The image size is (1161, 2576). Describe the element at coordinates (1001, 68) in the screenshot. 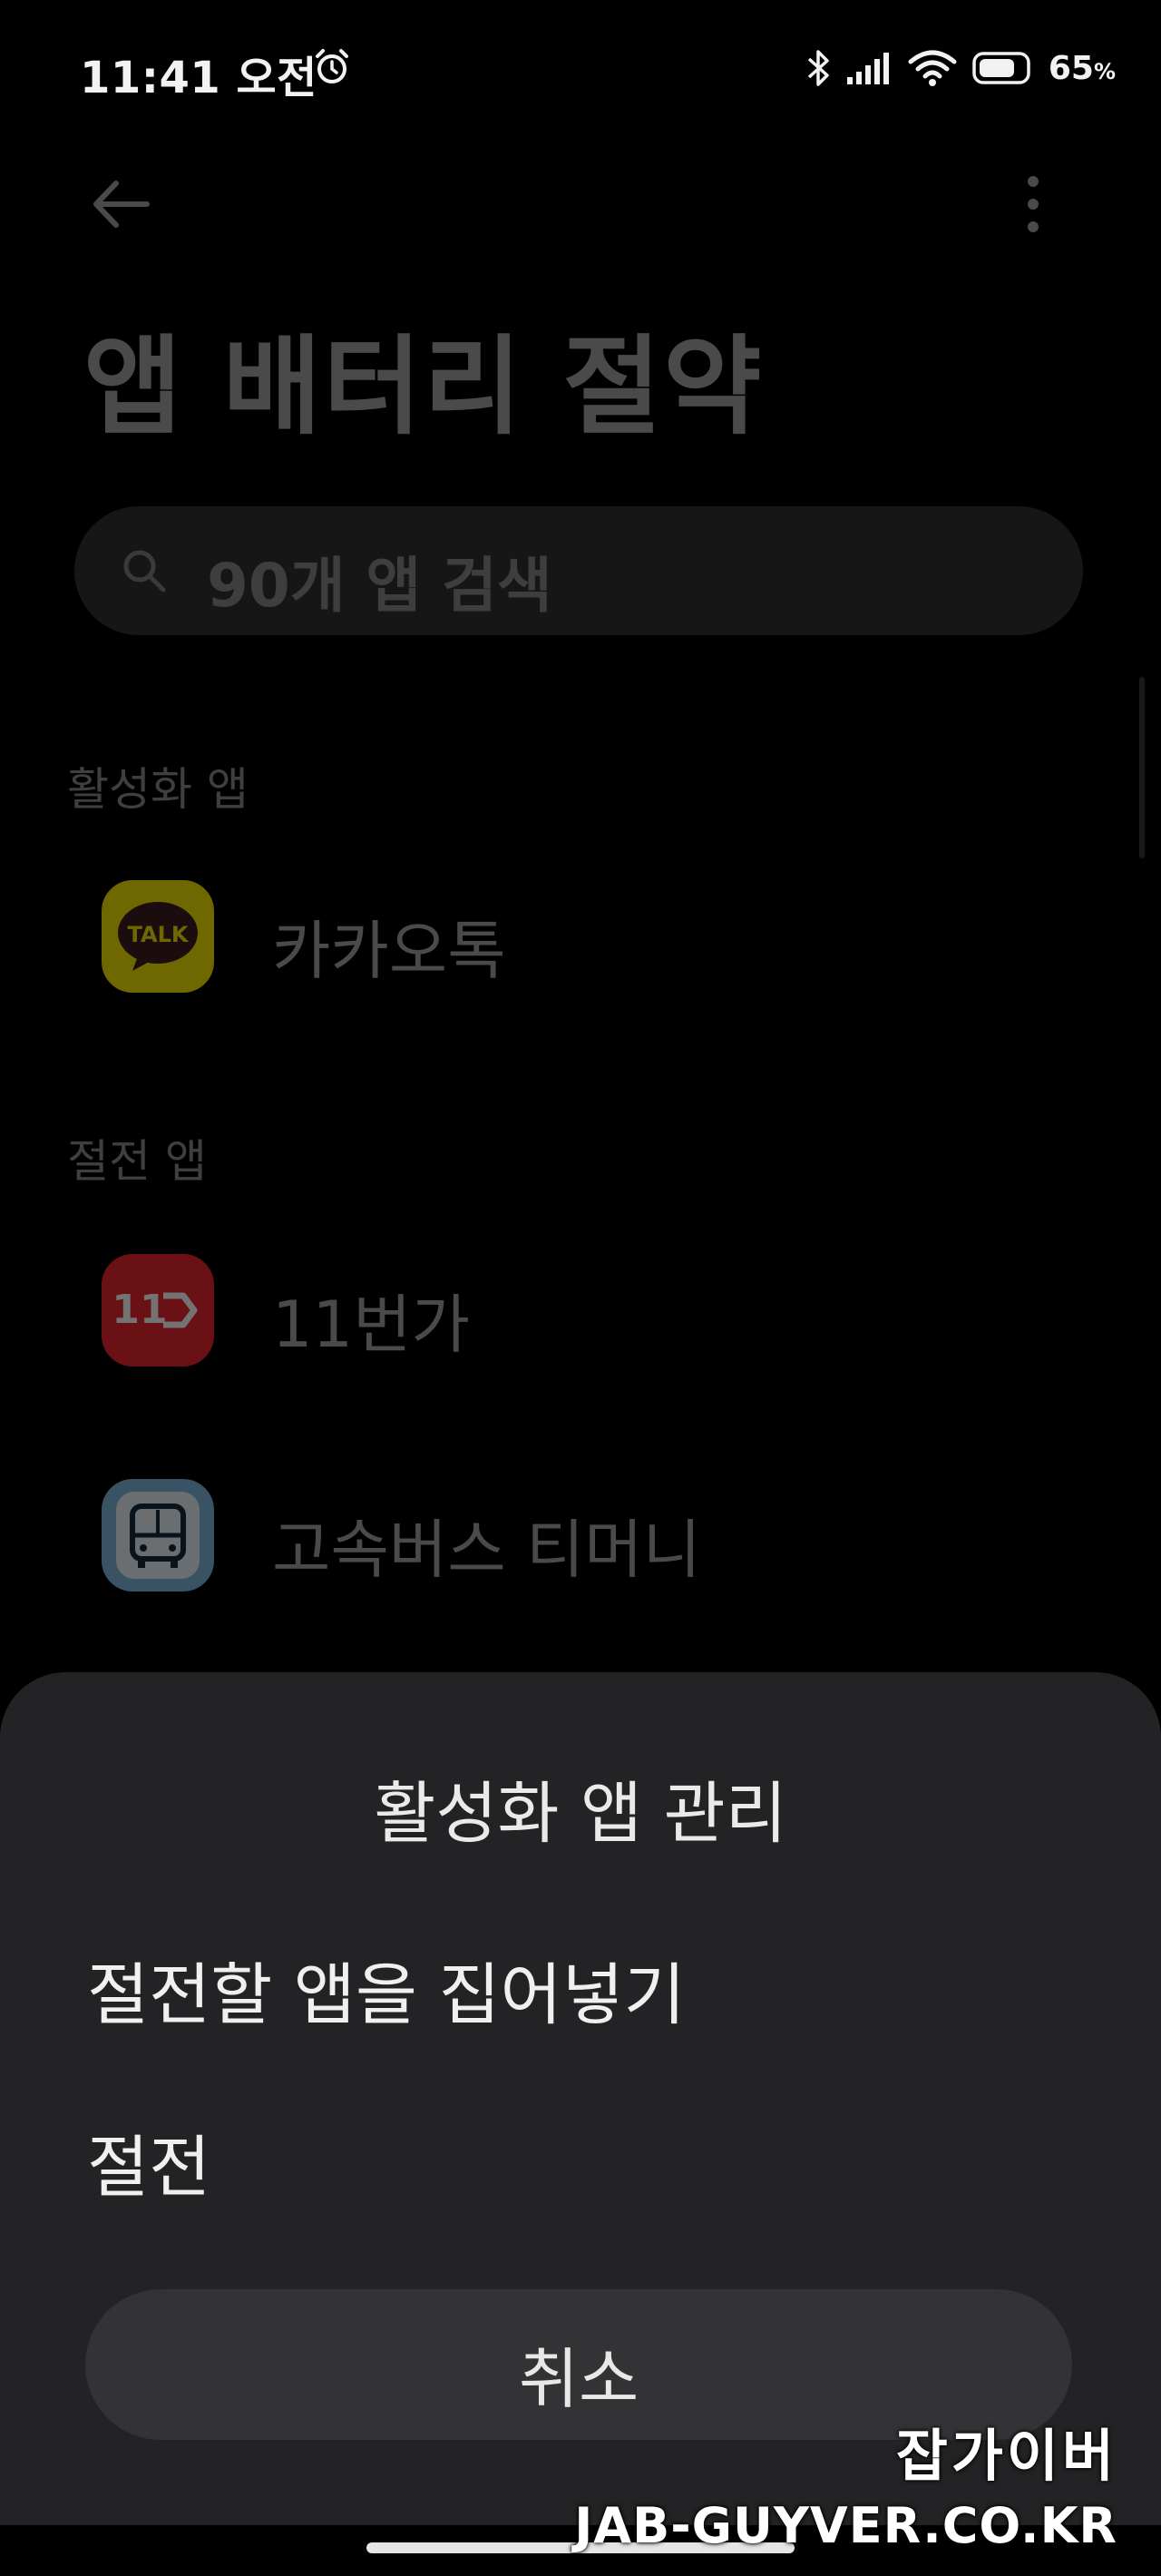

I see `battery-icon` at that location.